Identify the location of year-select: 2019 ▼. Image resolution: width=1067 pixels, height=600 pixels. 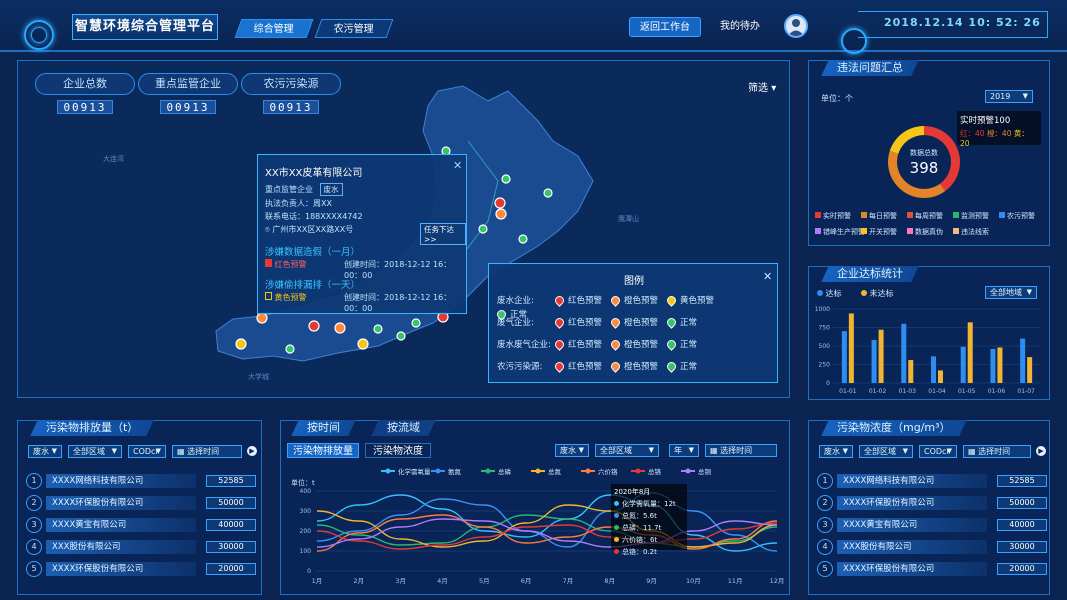
(1009, 96).